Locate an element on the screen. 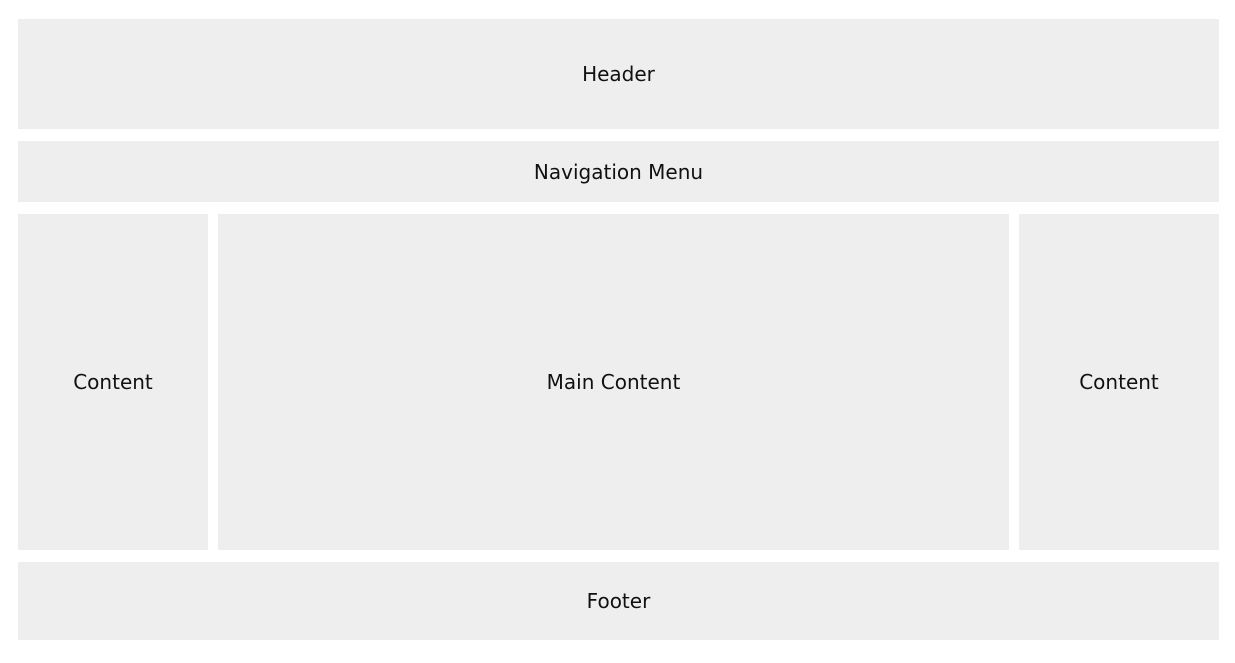 The width and height of the screenshot is (1235, 663). footer-section: Footer is located at coordinates (618, 601).